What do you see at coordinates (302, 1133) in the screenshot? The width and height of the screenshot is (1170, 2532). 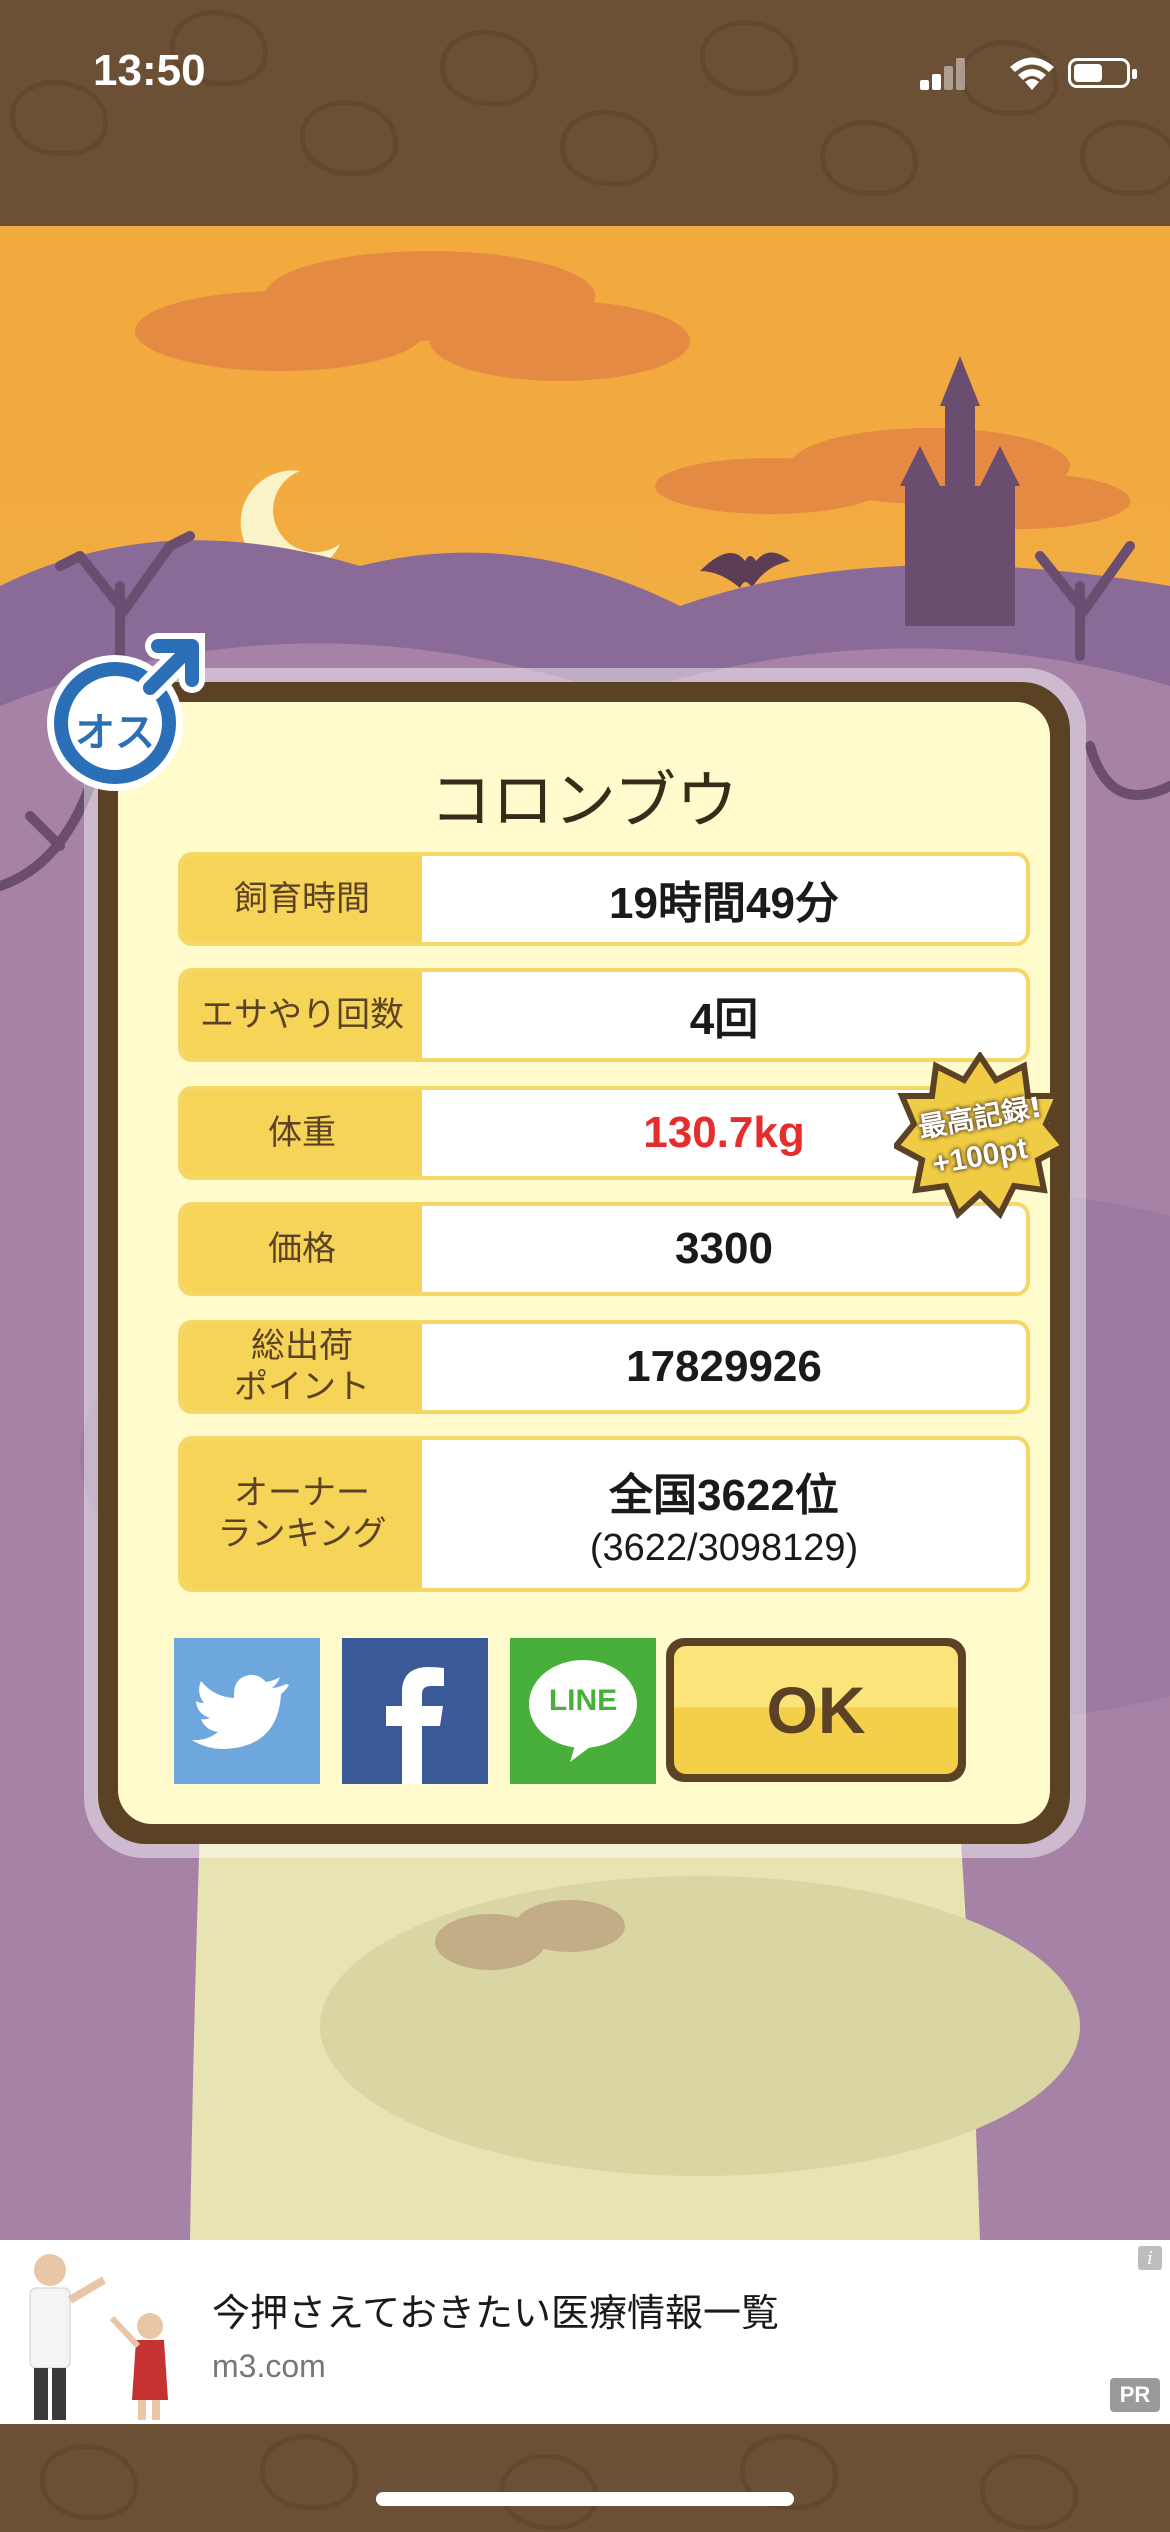 I see `row-label: 体重` at bounding box center [302, 1133].